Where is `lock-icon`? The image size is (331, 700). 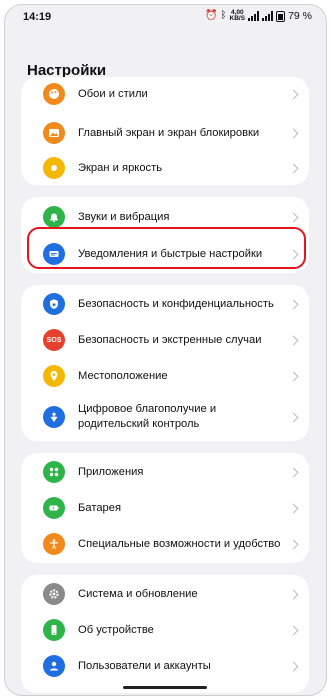
lock-icon is located at coordinates (54, 304).